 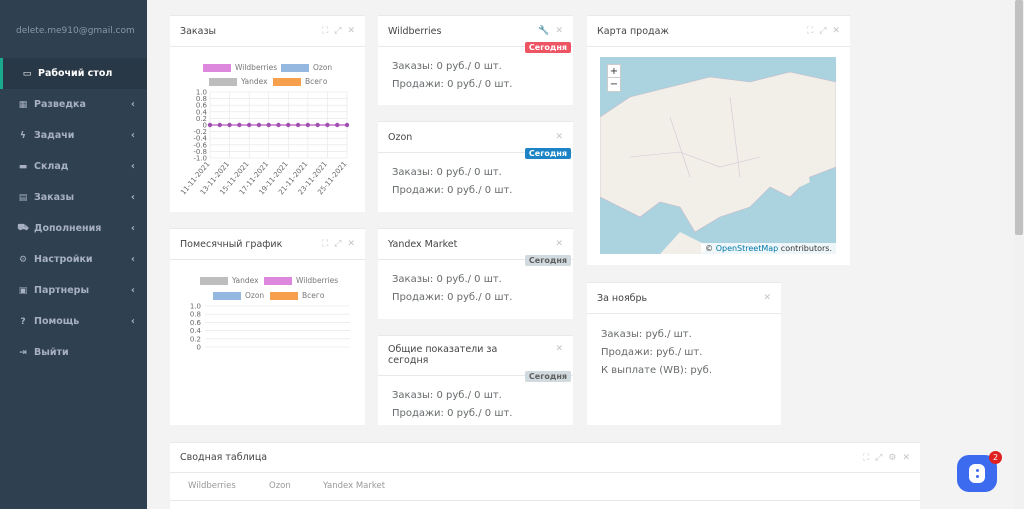 What do you see at coordinates (73, 166) in the screenshot?
I see `sidebar-item: ▬ Склад ‹` at bounding box center [73, 166].